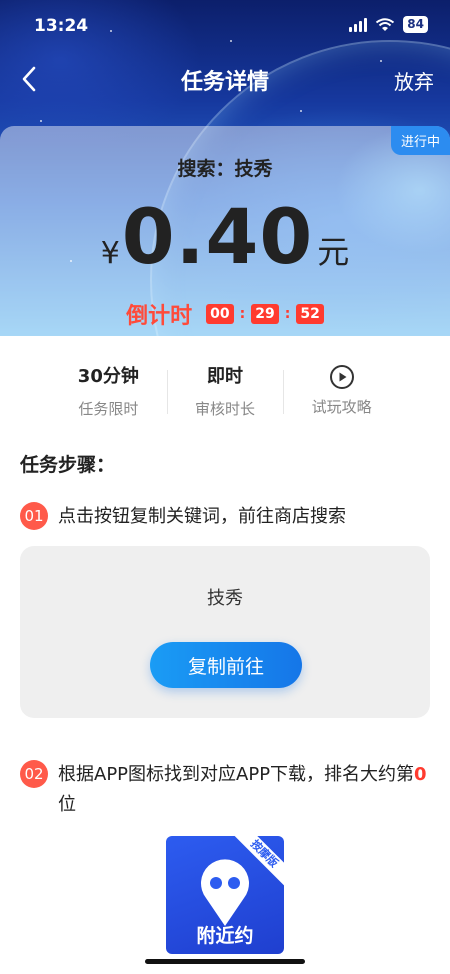 This screenshot has height=974, width=450. I want to click on task-stats: 30分钟 任务限时 即时 审核时长 试玩攻略, so click(225, 392).